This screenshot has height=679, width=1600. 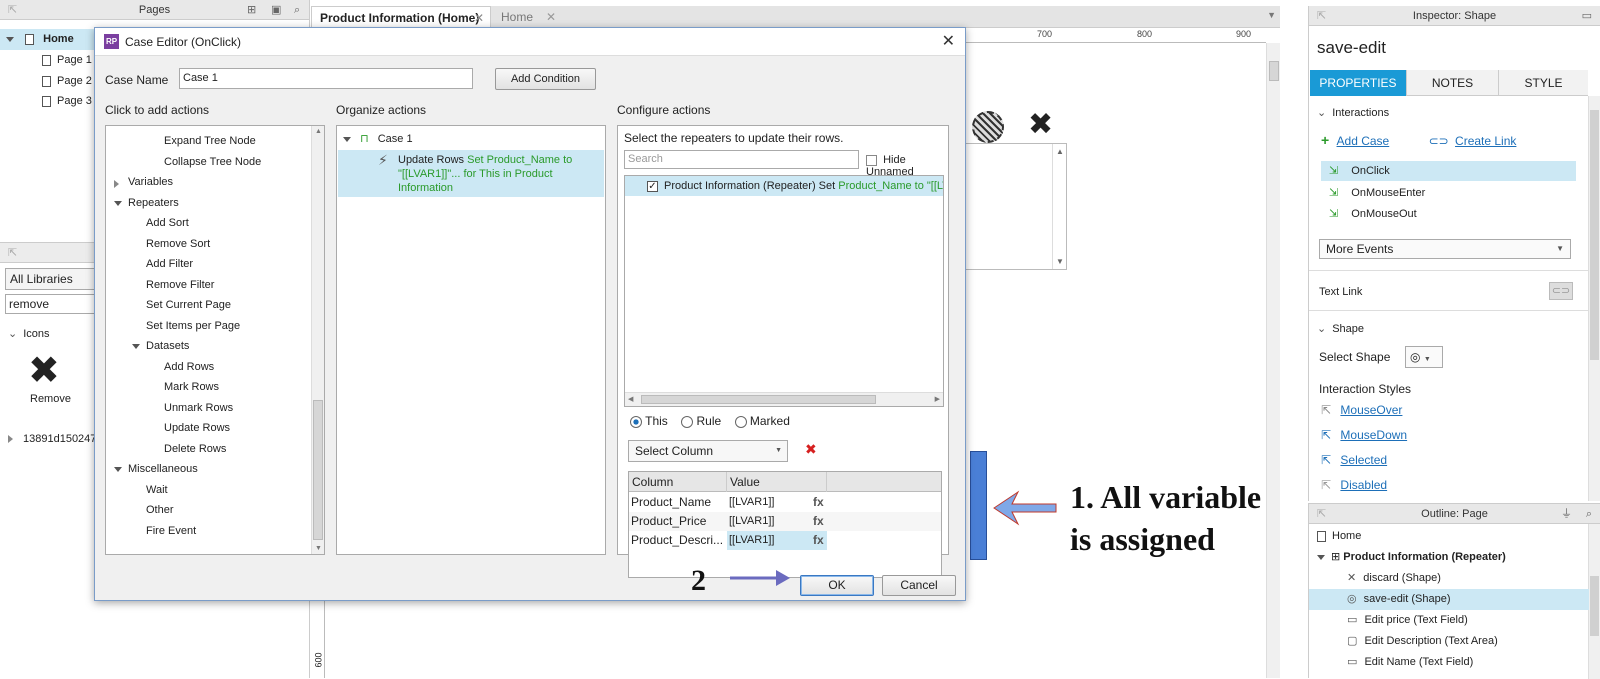 I want to click on event-onclick: ⇲ OnClick, so click(x=1448, y=171).